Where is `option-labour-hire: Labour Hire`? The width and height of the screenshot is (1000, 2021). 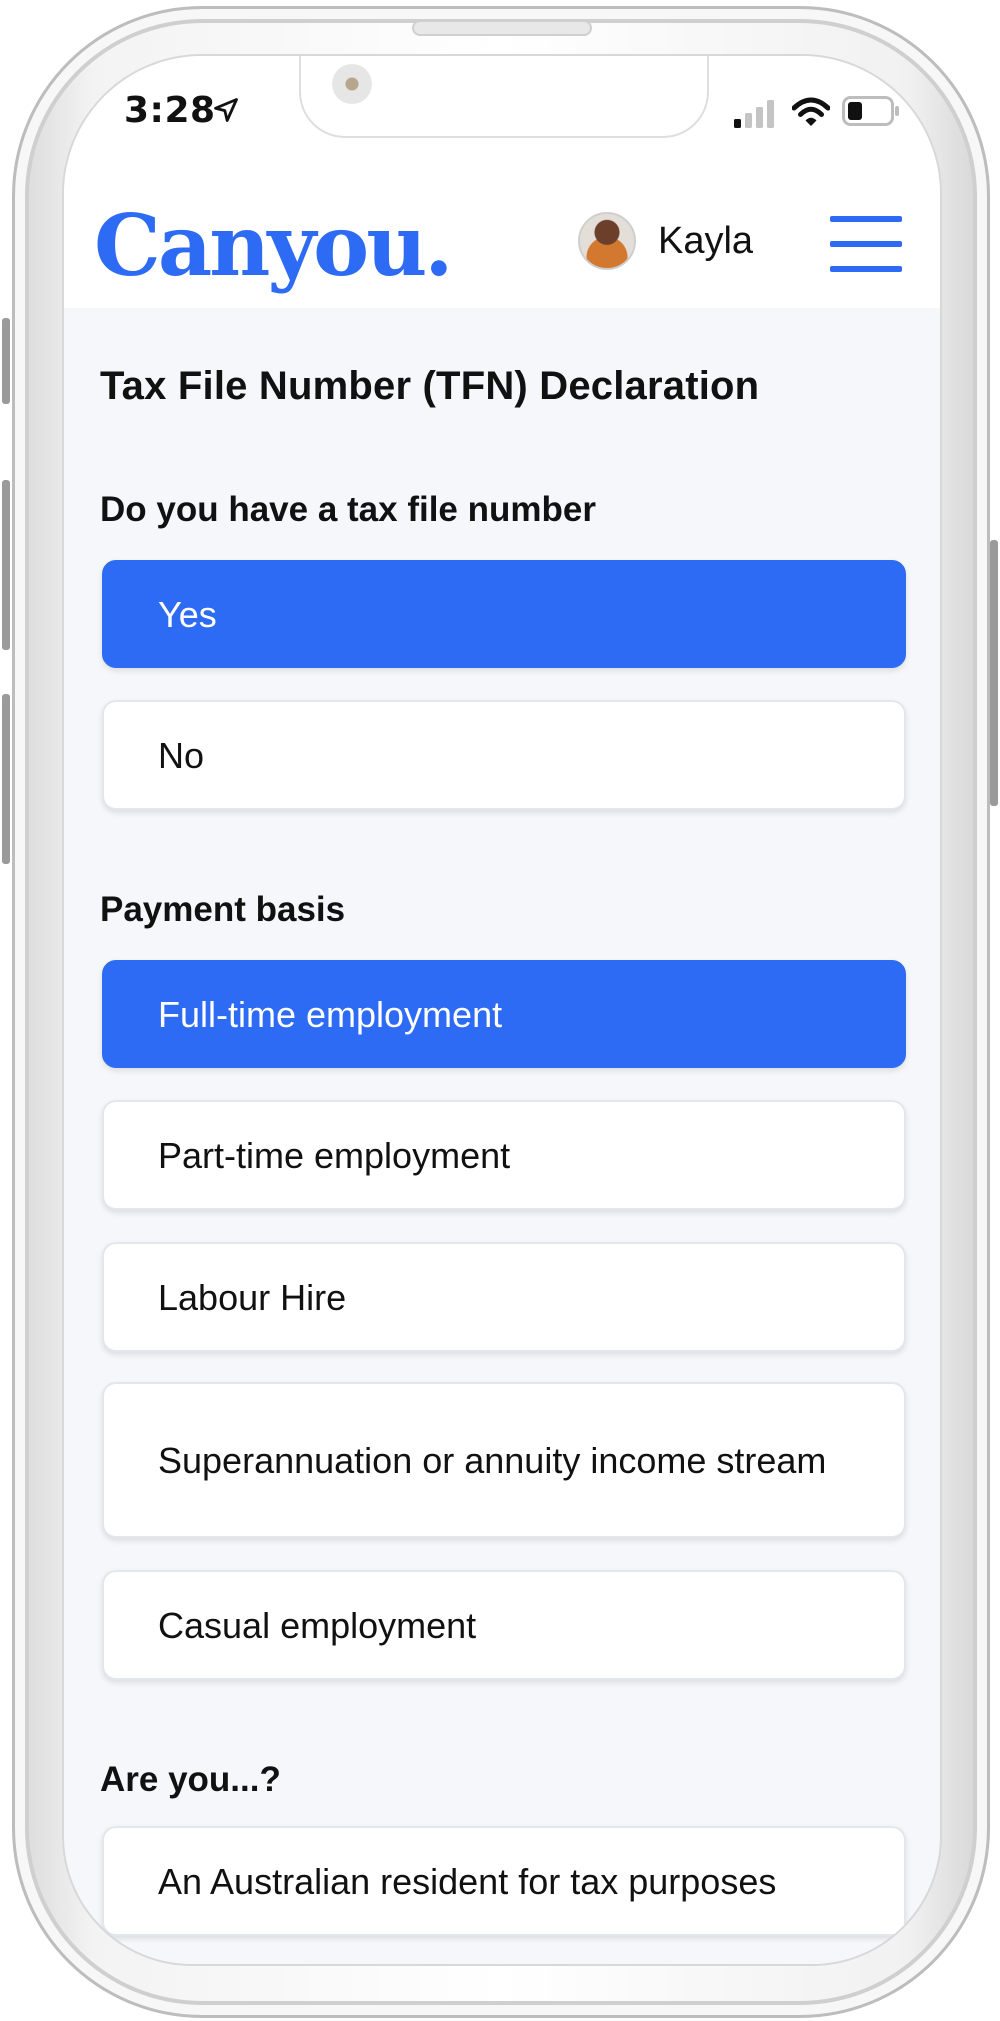
option-labour-hire: Labour Hire is located at coordinates (504, 1297).